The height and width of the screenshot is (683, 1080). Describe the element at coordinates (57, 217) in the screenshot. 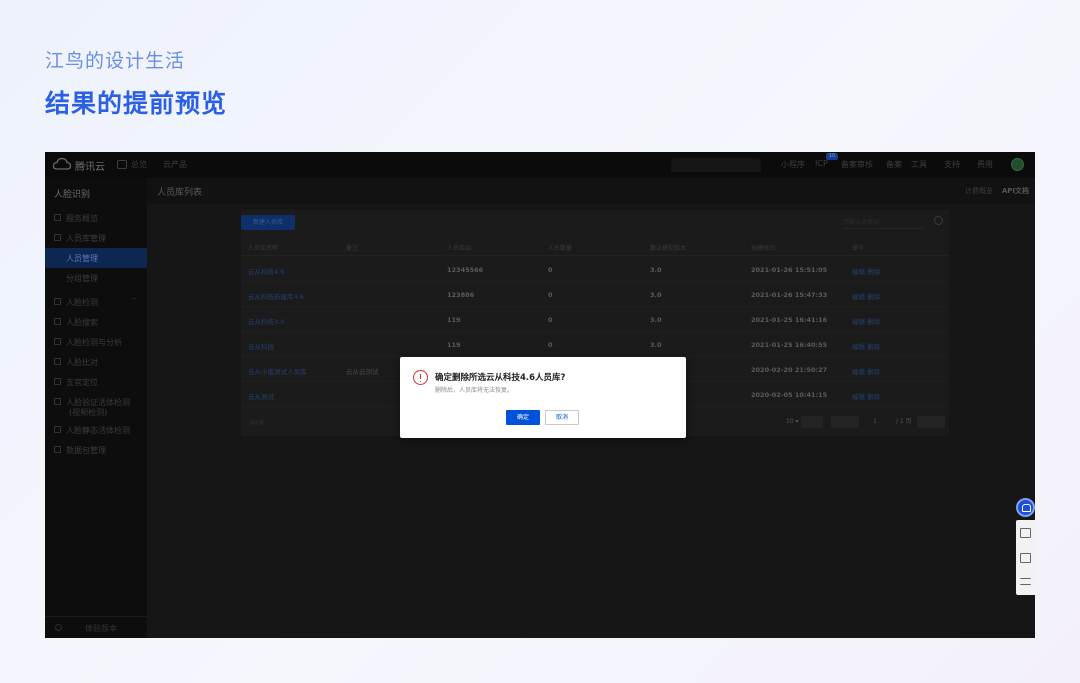

I see `overview-icon` at that location.